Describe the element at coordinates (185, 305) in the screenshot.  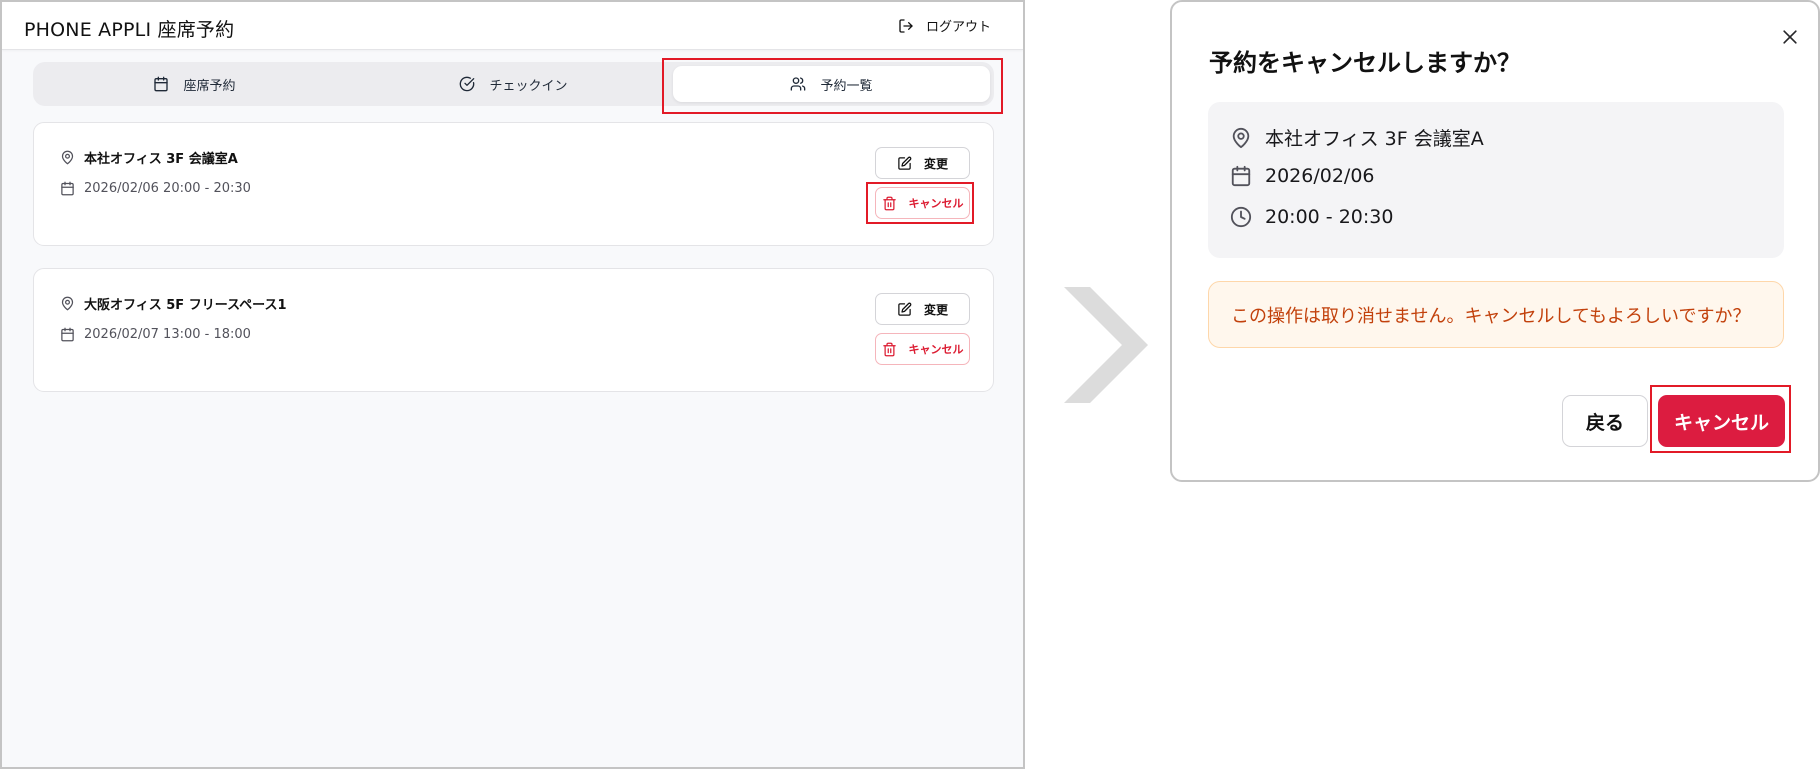
I see `location-text: 大阪オフィス 5F フリースペース1` at that location.